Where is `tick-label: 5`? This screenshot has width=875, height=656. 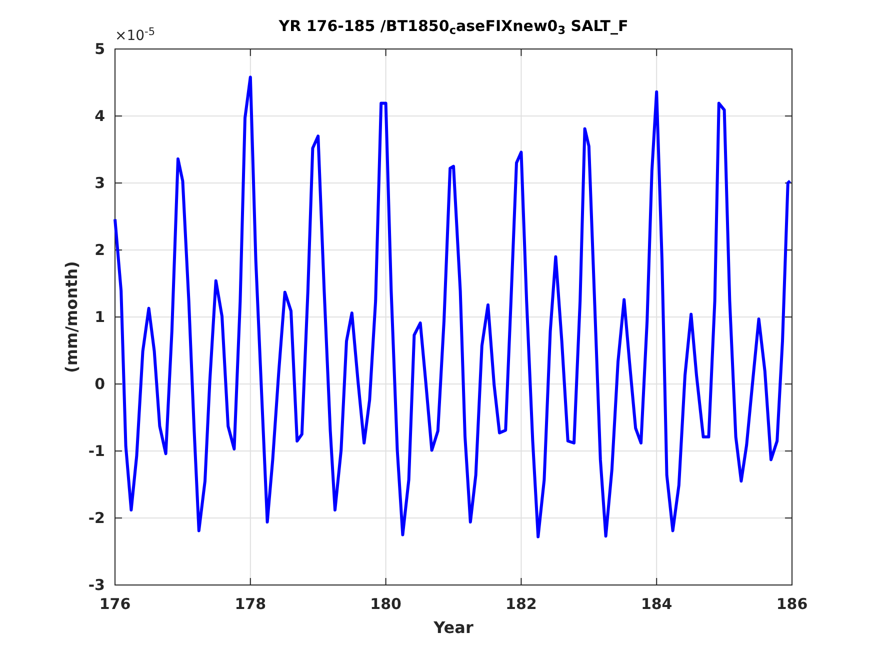 tick-label: 5 is located at coordinates (99, 49).